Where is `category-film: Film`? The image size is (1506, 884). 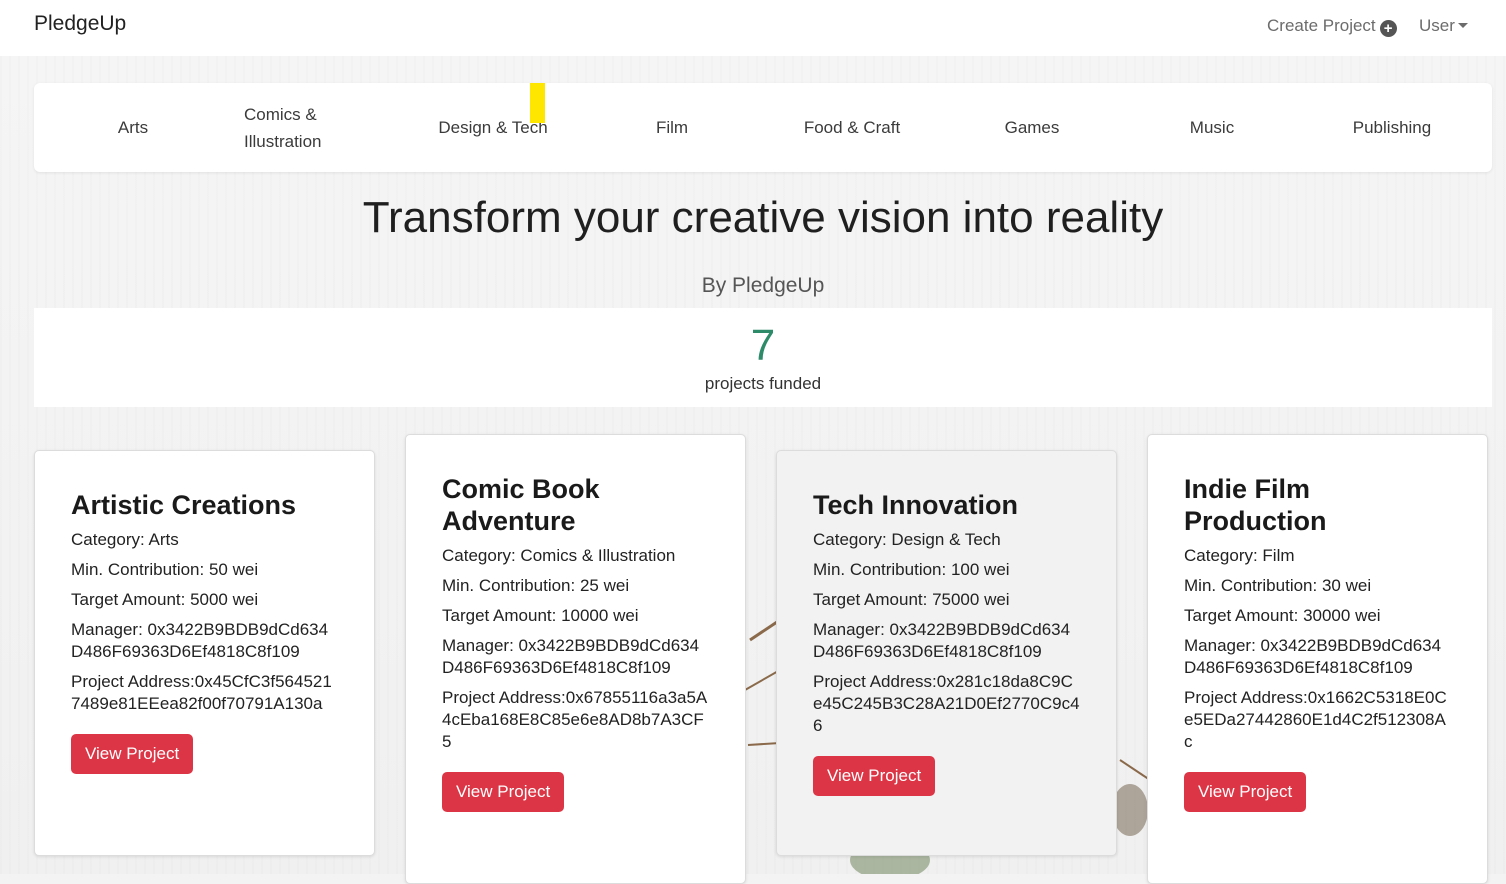
category-film: Film is located at coordinates (672, 127).